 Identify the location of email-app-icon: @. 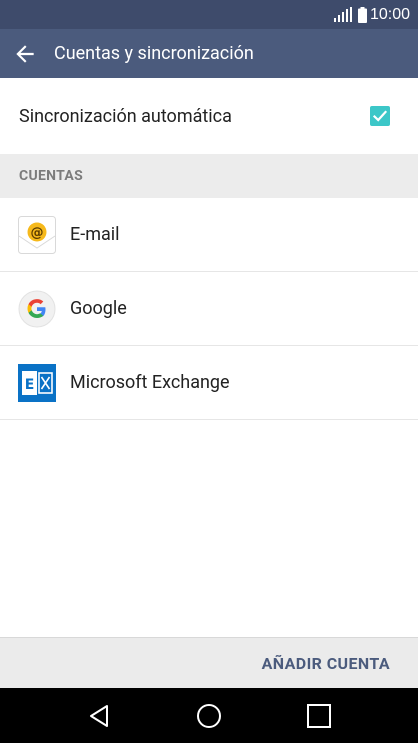
(37, 234).